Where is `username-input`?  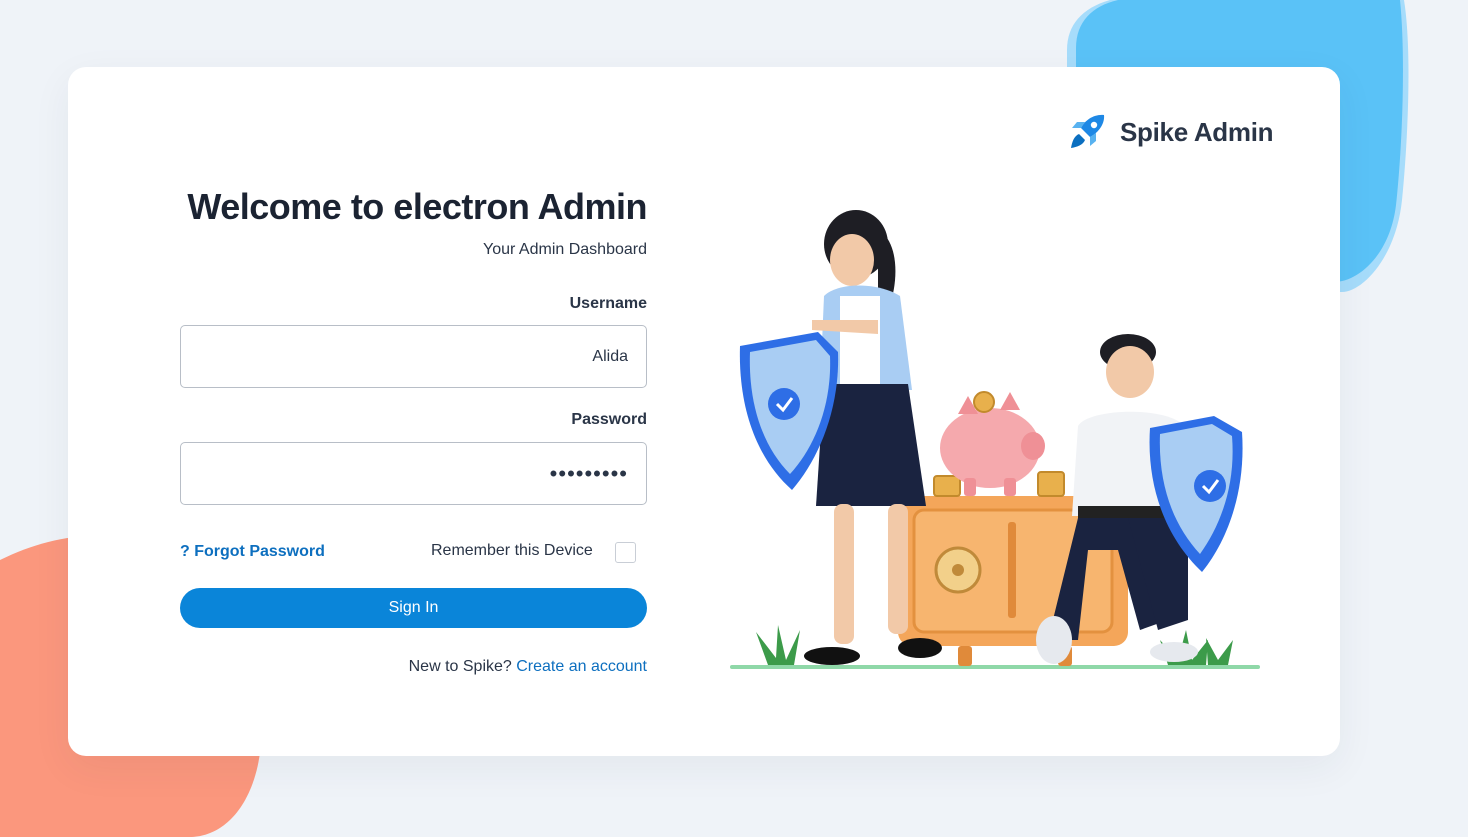
username-input is located at coordinates (413, 356).